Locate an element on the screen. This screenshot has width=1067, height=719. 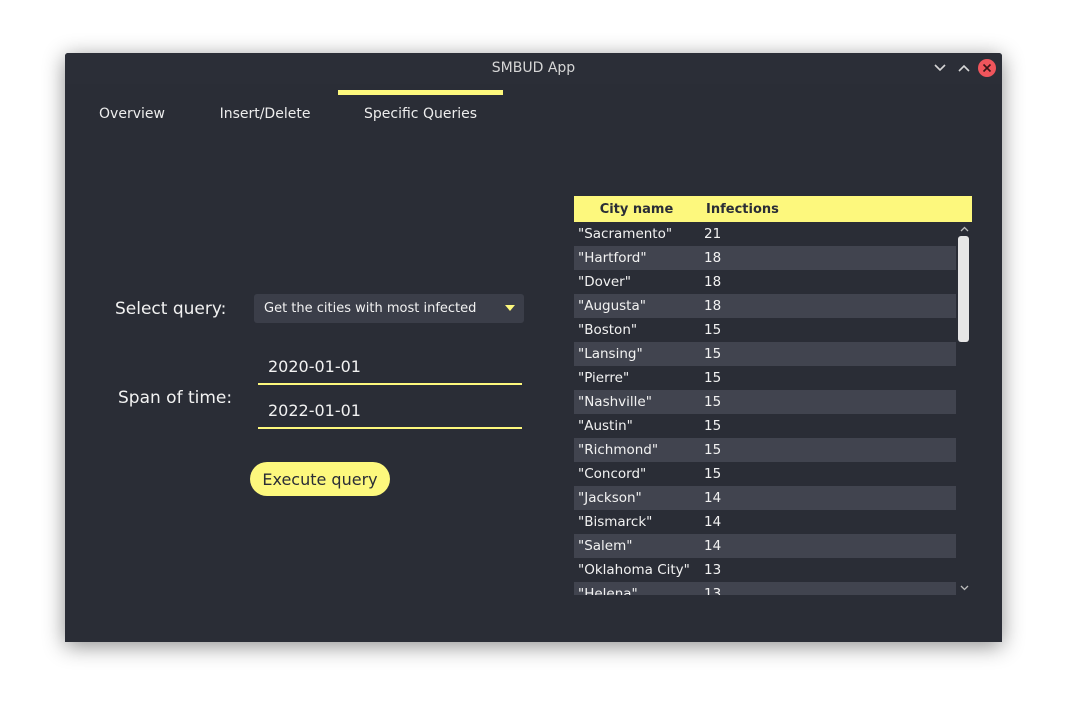
table-row: "Helena" 13 is located at coordinates (765, 588).